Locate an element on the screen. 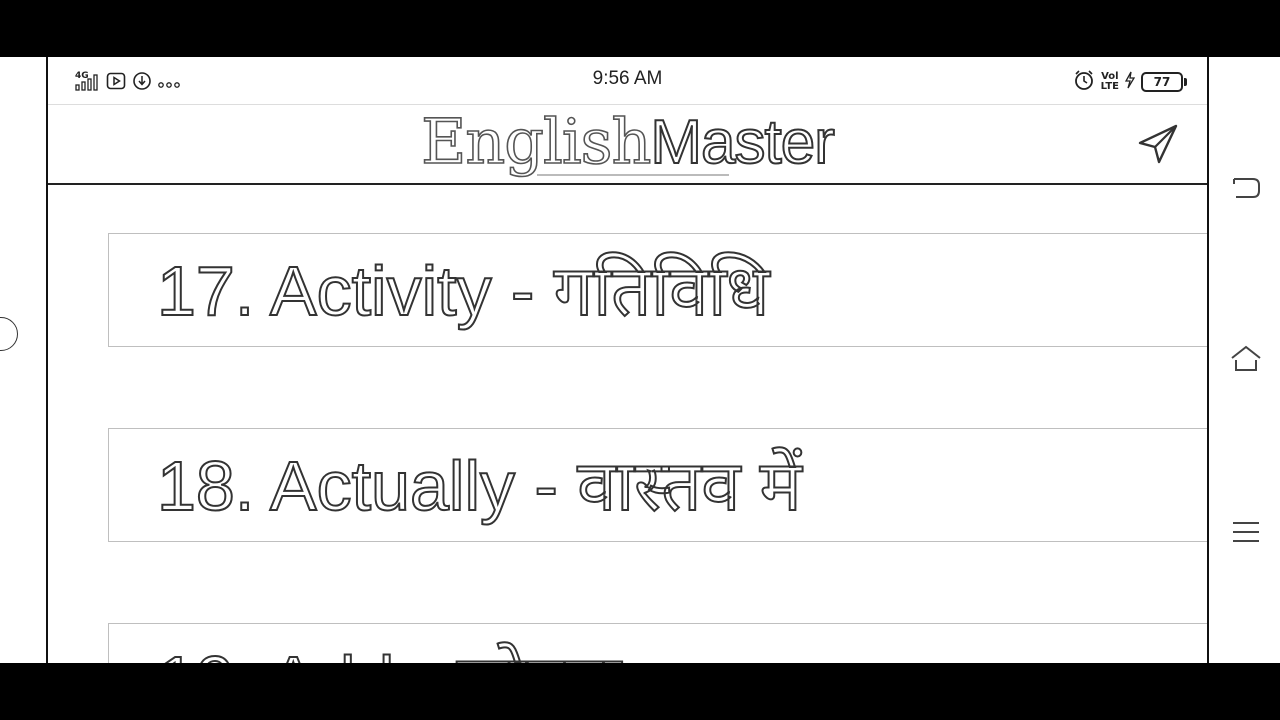 The height and width of the screenshot is (720, 1280). vocab-text: 17. Activity - गतिविधि is located at coordinates (463, 291).